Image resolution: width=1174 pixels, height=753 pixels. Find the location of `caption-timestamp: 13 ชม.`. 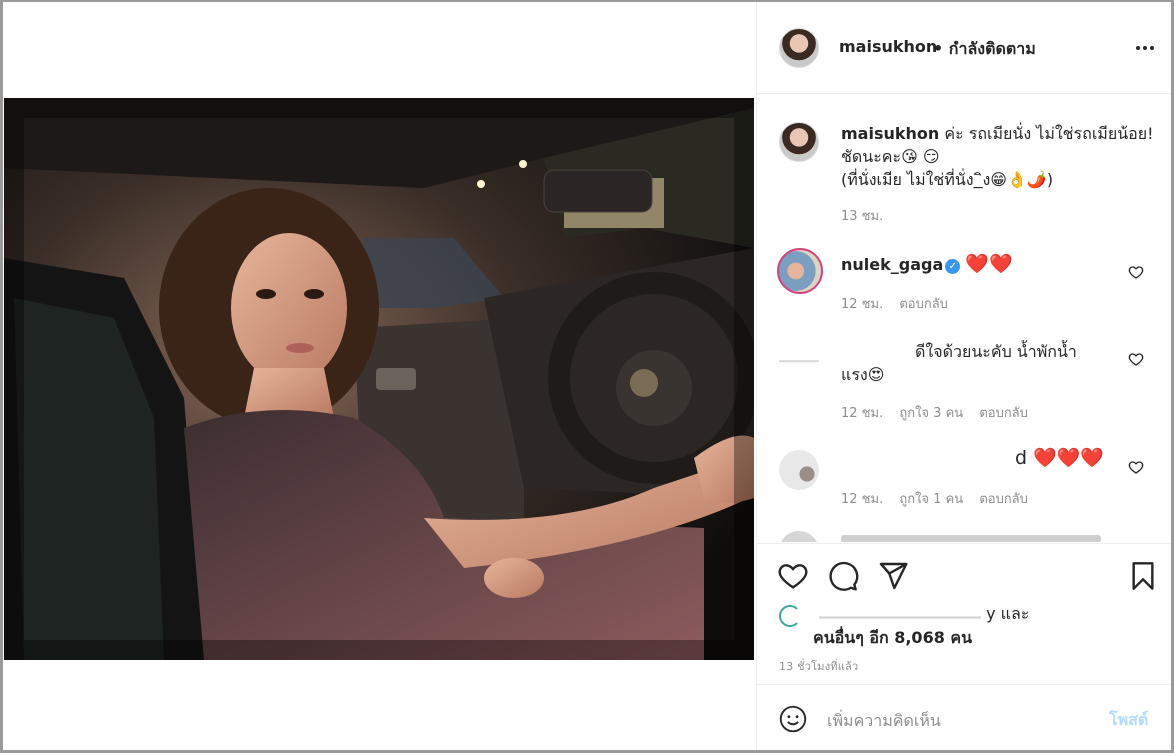

caption-timestamp: 13 ชม. is located at coordinates (862, 216).